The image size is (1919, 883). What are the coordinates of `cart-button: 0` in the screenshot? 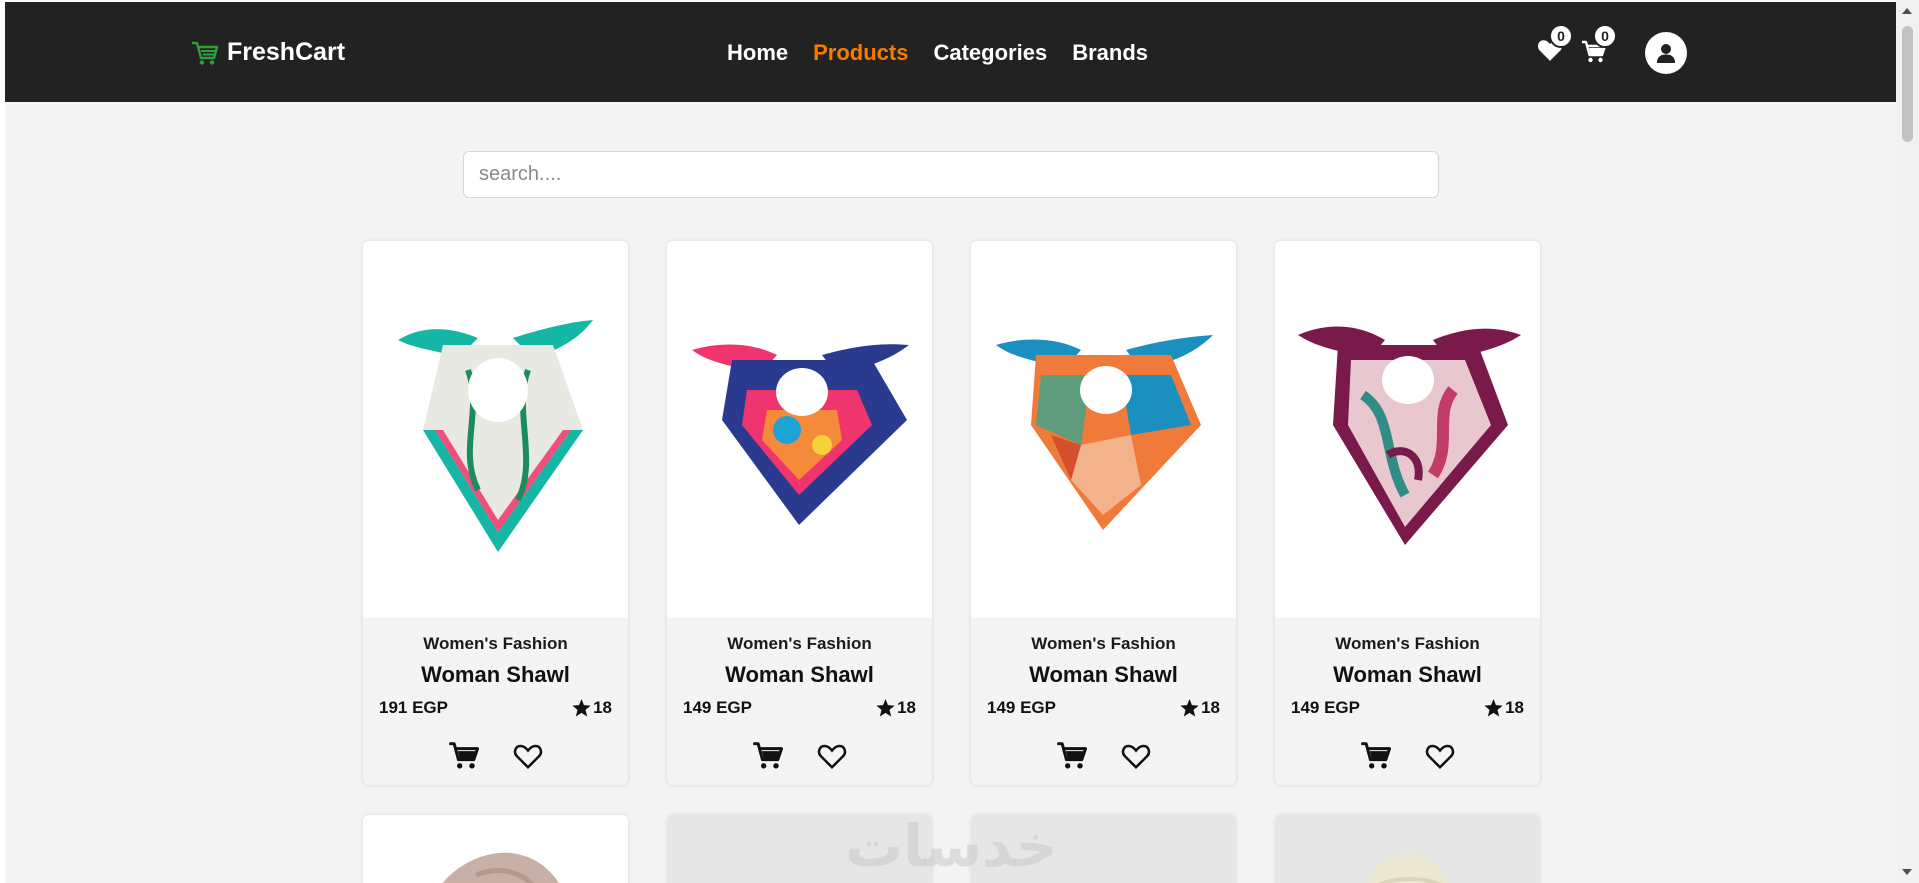 It's located at (1599, 46).